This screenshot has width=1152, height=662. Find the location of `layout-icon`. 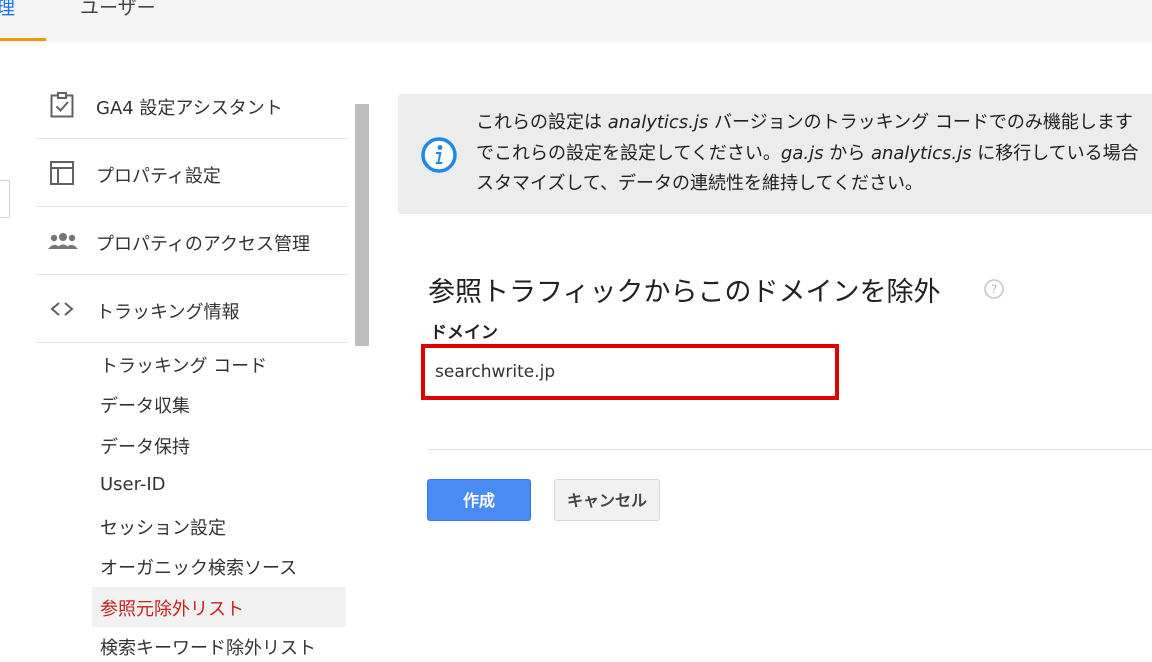

layout-icon is located at coordinates (62, 173).